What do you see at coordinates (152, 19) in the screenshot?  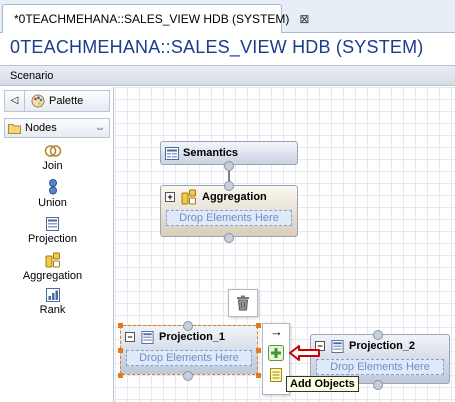 I see `editor-tab-label: *0TEACHMEHANA::SALES_VIEW HDB (SYSTEM)` at bounding box center [152, 19].